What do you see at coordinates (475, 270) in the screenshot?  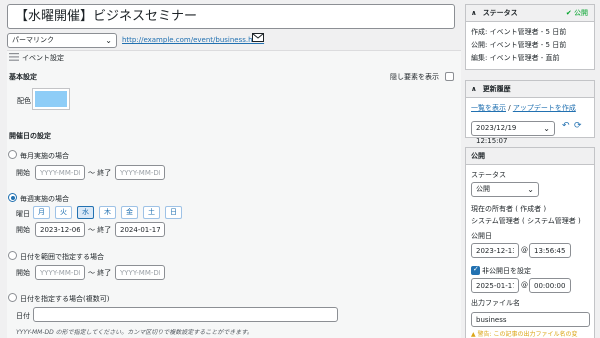 I see `unpublish-checkbox` at bounding box center [475, 270].